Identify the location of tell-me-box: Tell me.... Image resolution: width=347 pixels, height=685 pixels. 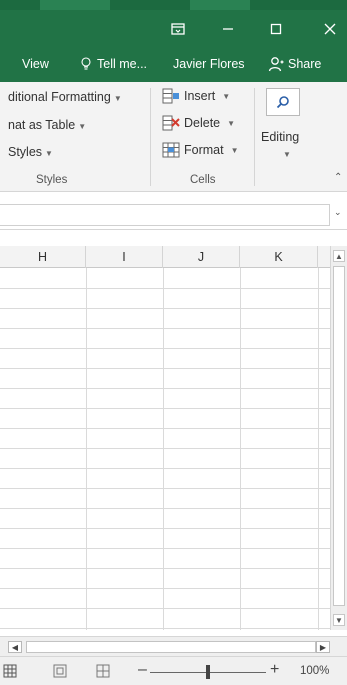
(113, 64).